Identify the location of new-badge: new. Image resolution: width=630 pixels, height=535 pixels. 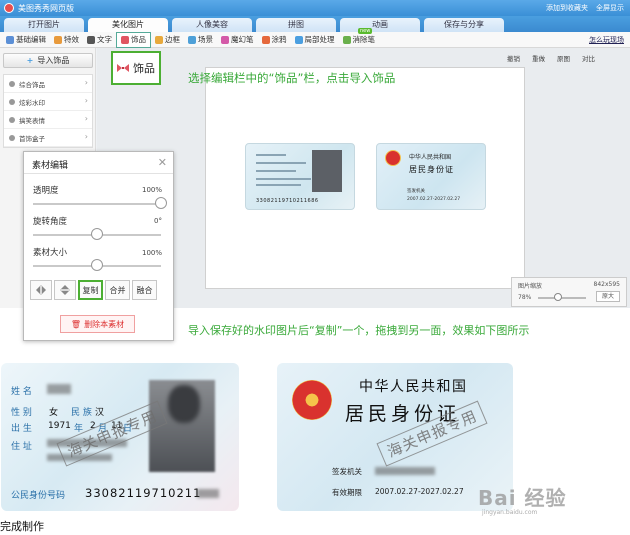
(365, 31).